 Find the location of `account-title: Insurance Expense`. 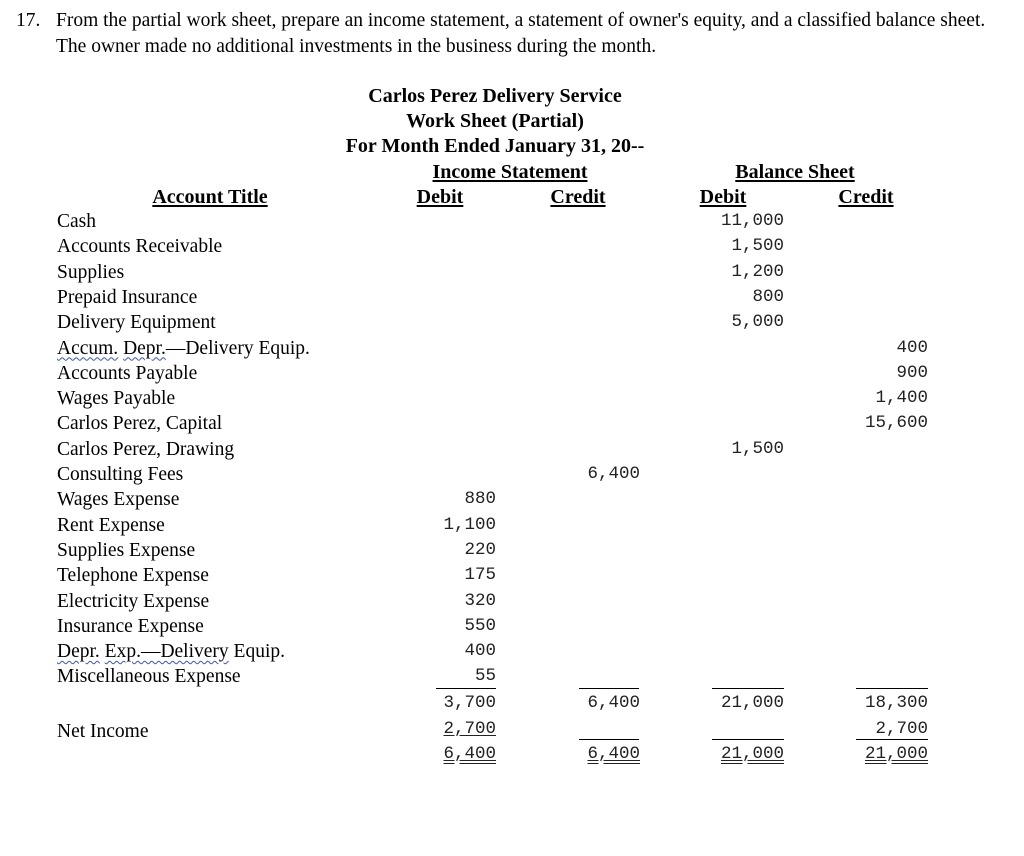

account-title: Insurance Expense is located at coordinates (130, 626).